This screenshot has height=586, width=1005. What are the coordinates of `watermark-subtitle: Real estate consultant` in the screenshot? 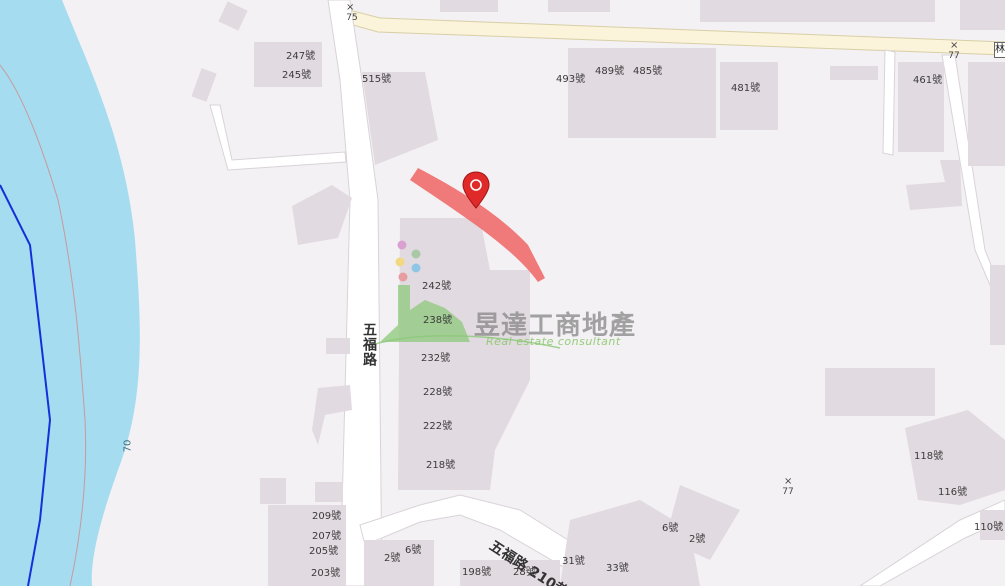 It's located at (553, 341).